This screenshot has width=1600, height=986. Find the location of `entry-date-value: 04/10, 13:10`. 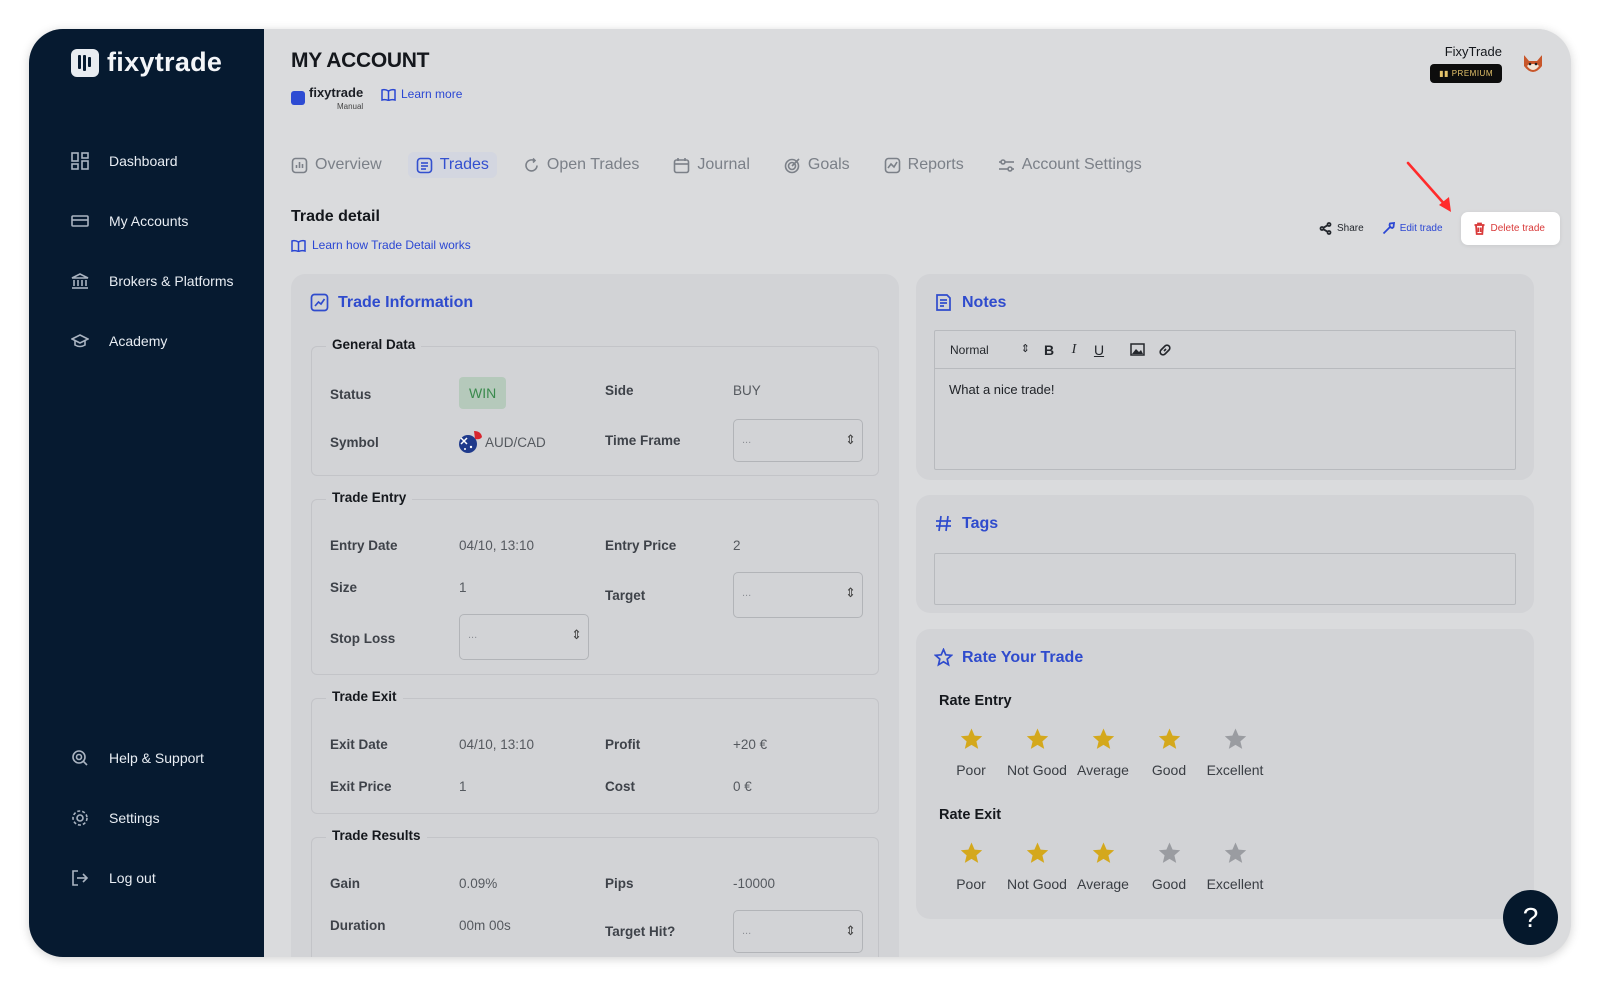

entry-date-value: 04/10, 13:10 is located at coordinates (497, 545).